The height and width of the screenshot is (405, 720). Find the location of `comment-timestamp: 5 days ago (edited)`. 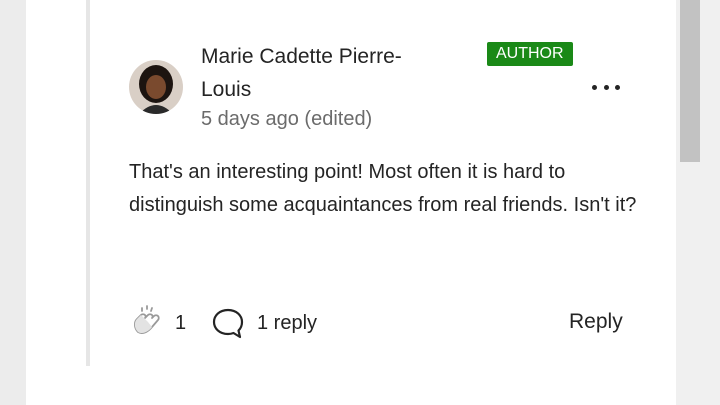

comment-timestamp: 5 days ago (edited) is located at coordinates (286, 119).